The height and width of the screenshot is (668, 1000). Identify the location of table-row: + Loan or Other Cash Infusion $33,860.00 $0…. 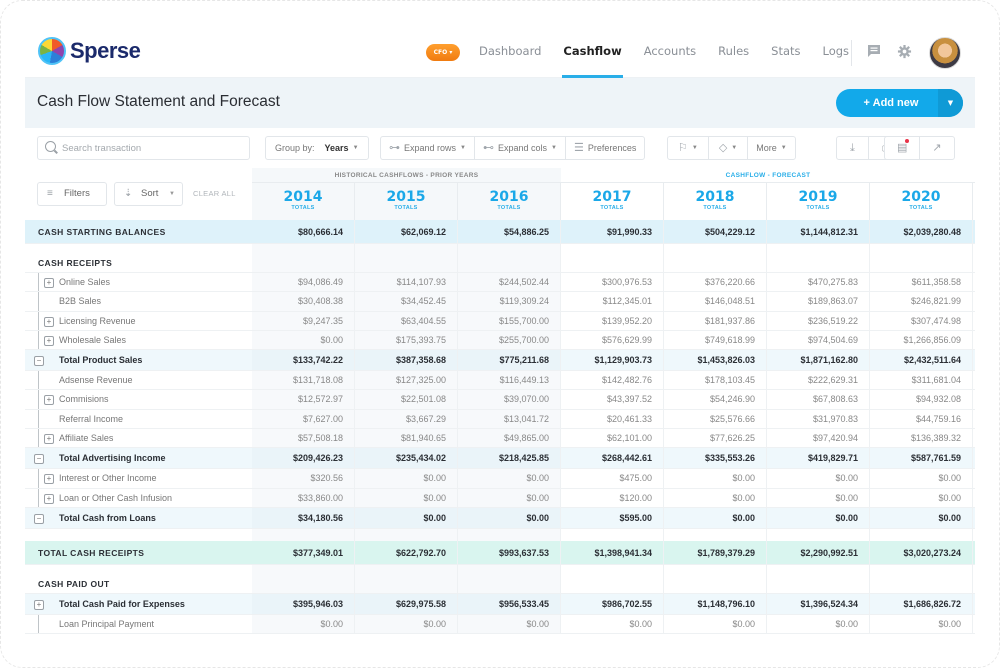
(500, 498).